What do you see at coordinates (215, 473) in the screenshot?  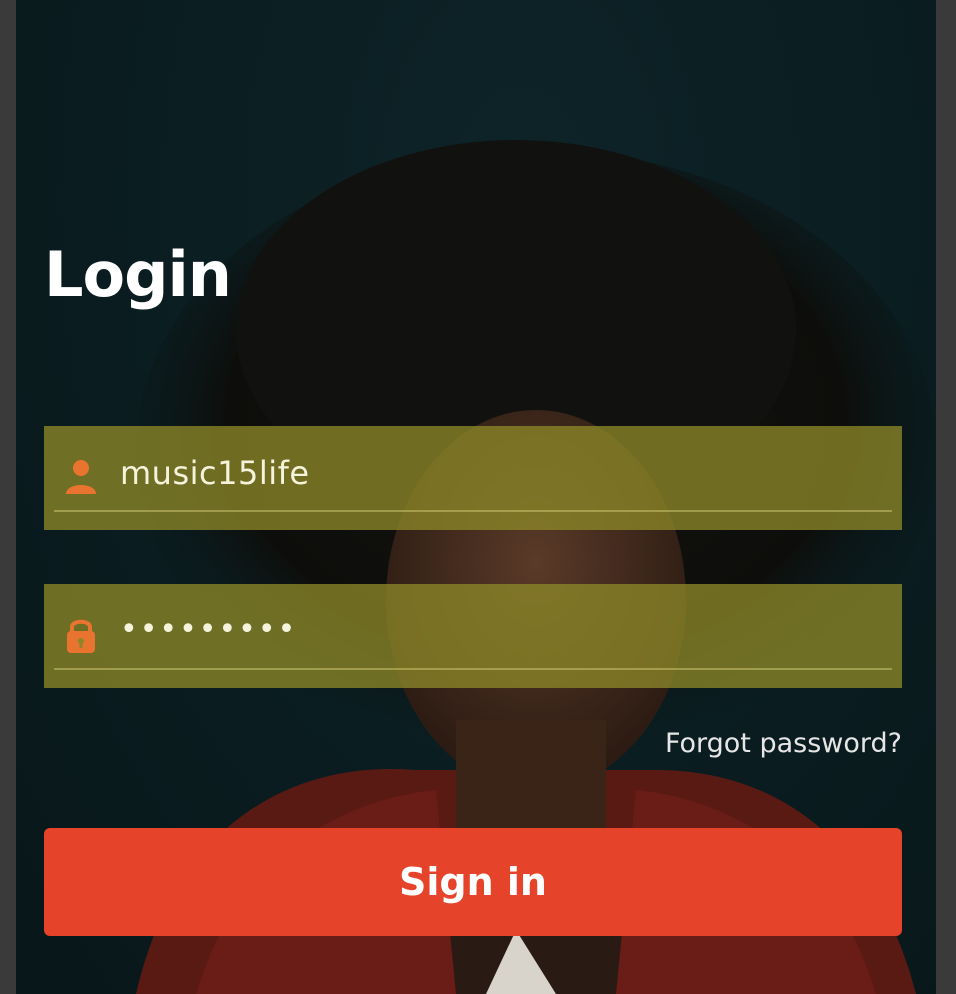 I see `username-value: music15life` at bounding box center [215, 473].